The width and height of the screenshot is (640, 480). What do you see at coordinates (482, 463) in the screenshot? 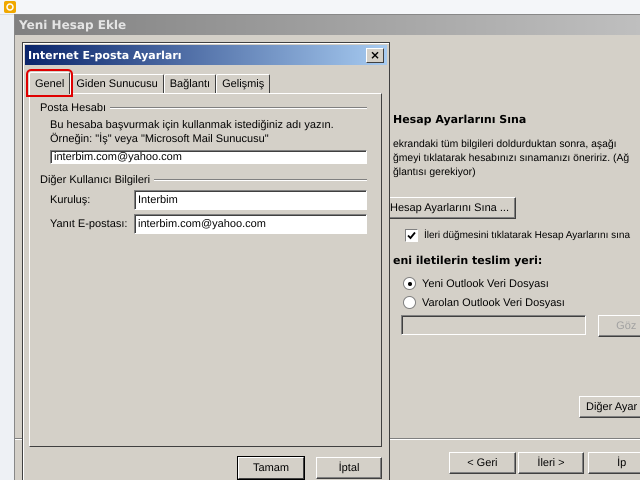
I see `wizard-button: < Geri` at bounding box center [482, 463].